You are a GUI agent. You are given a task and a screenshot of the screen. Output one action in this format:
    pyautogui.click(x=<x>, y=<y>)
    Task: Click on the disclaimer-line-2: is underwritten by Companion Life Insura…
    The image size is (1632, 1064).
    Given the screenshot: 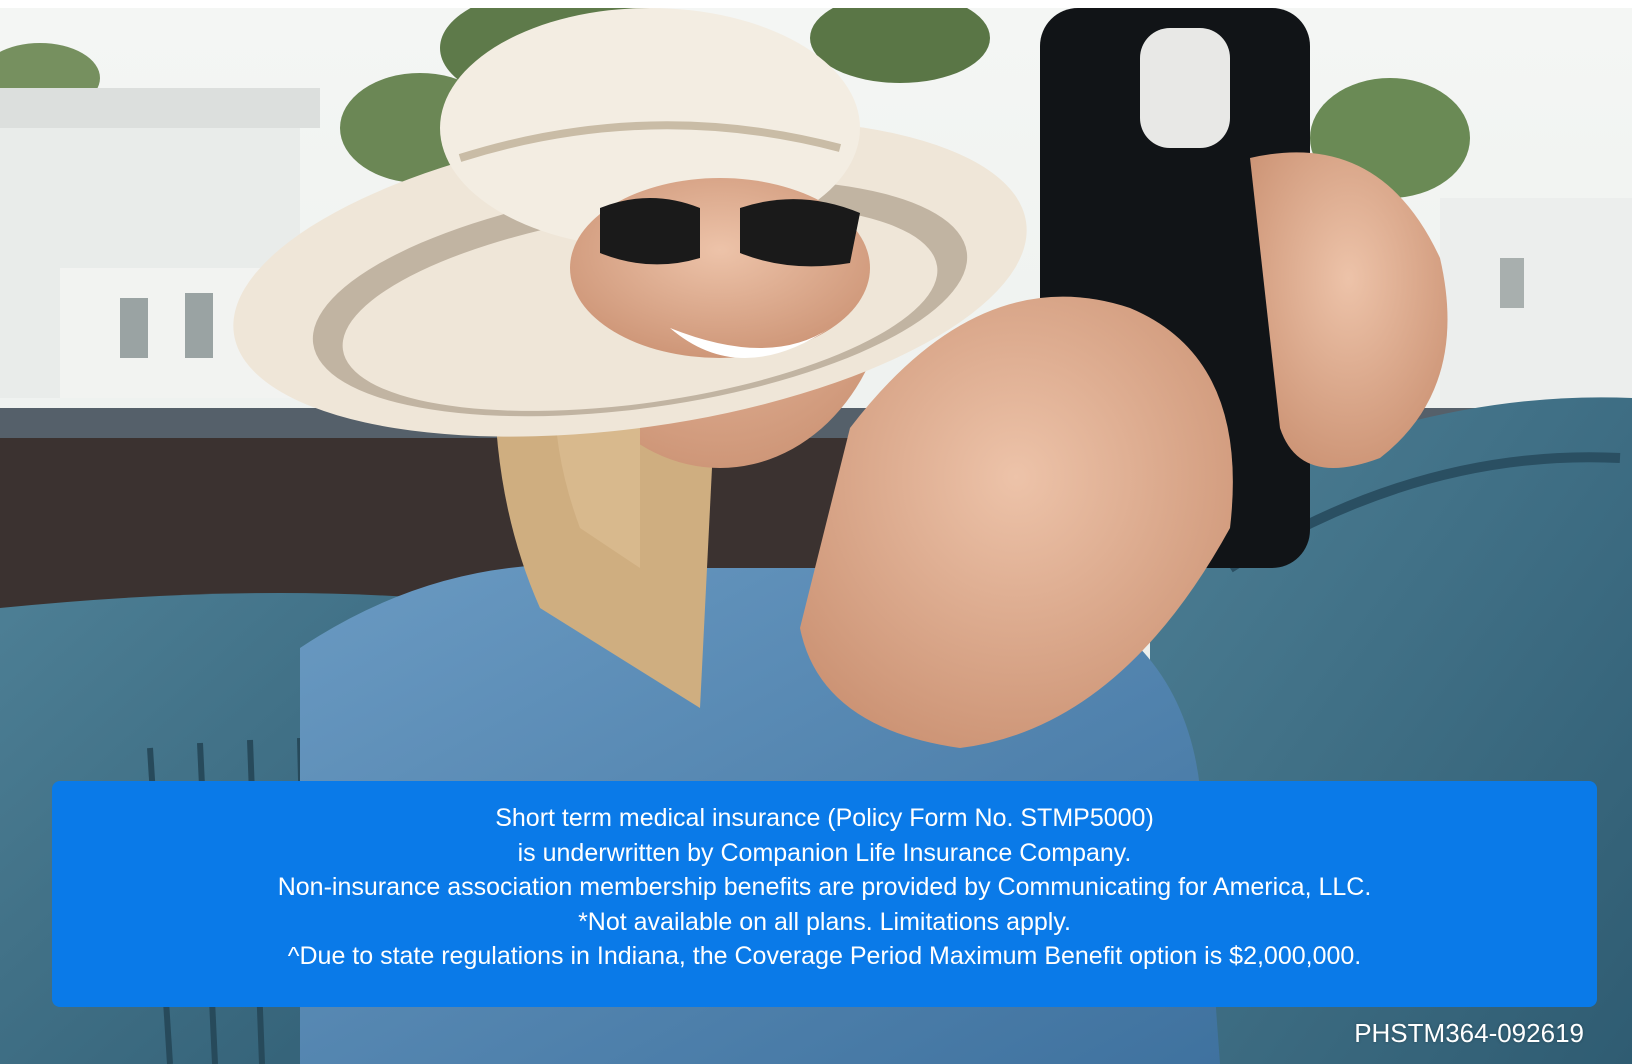 What is the action you would take?
    pyautogui.click(x=824, y=852)
    